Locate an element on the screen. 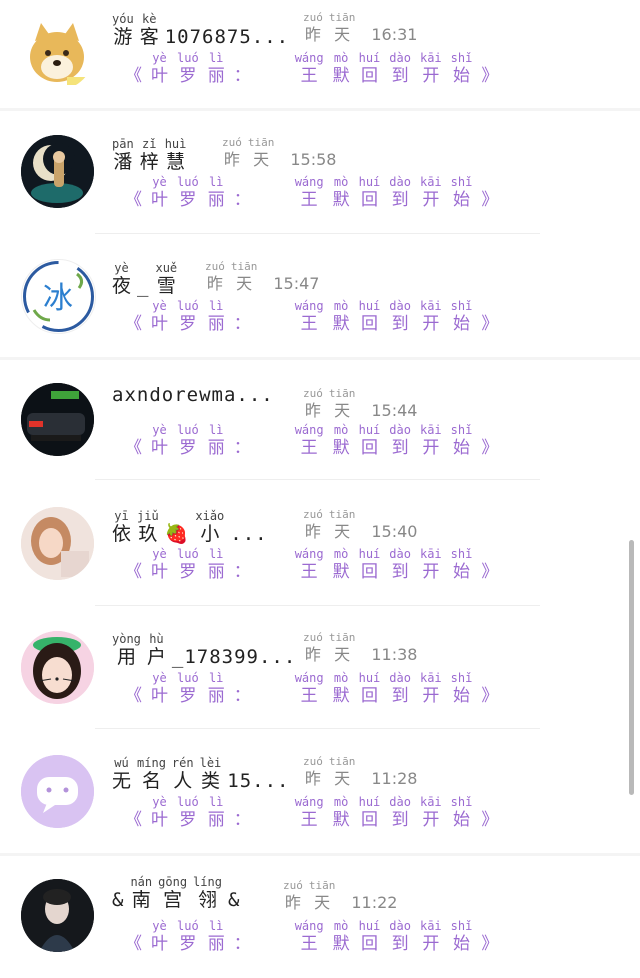 This screenshot has width=640, height=978. preview-char: kāi 开 is located at coordinates (431, 565).